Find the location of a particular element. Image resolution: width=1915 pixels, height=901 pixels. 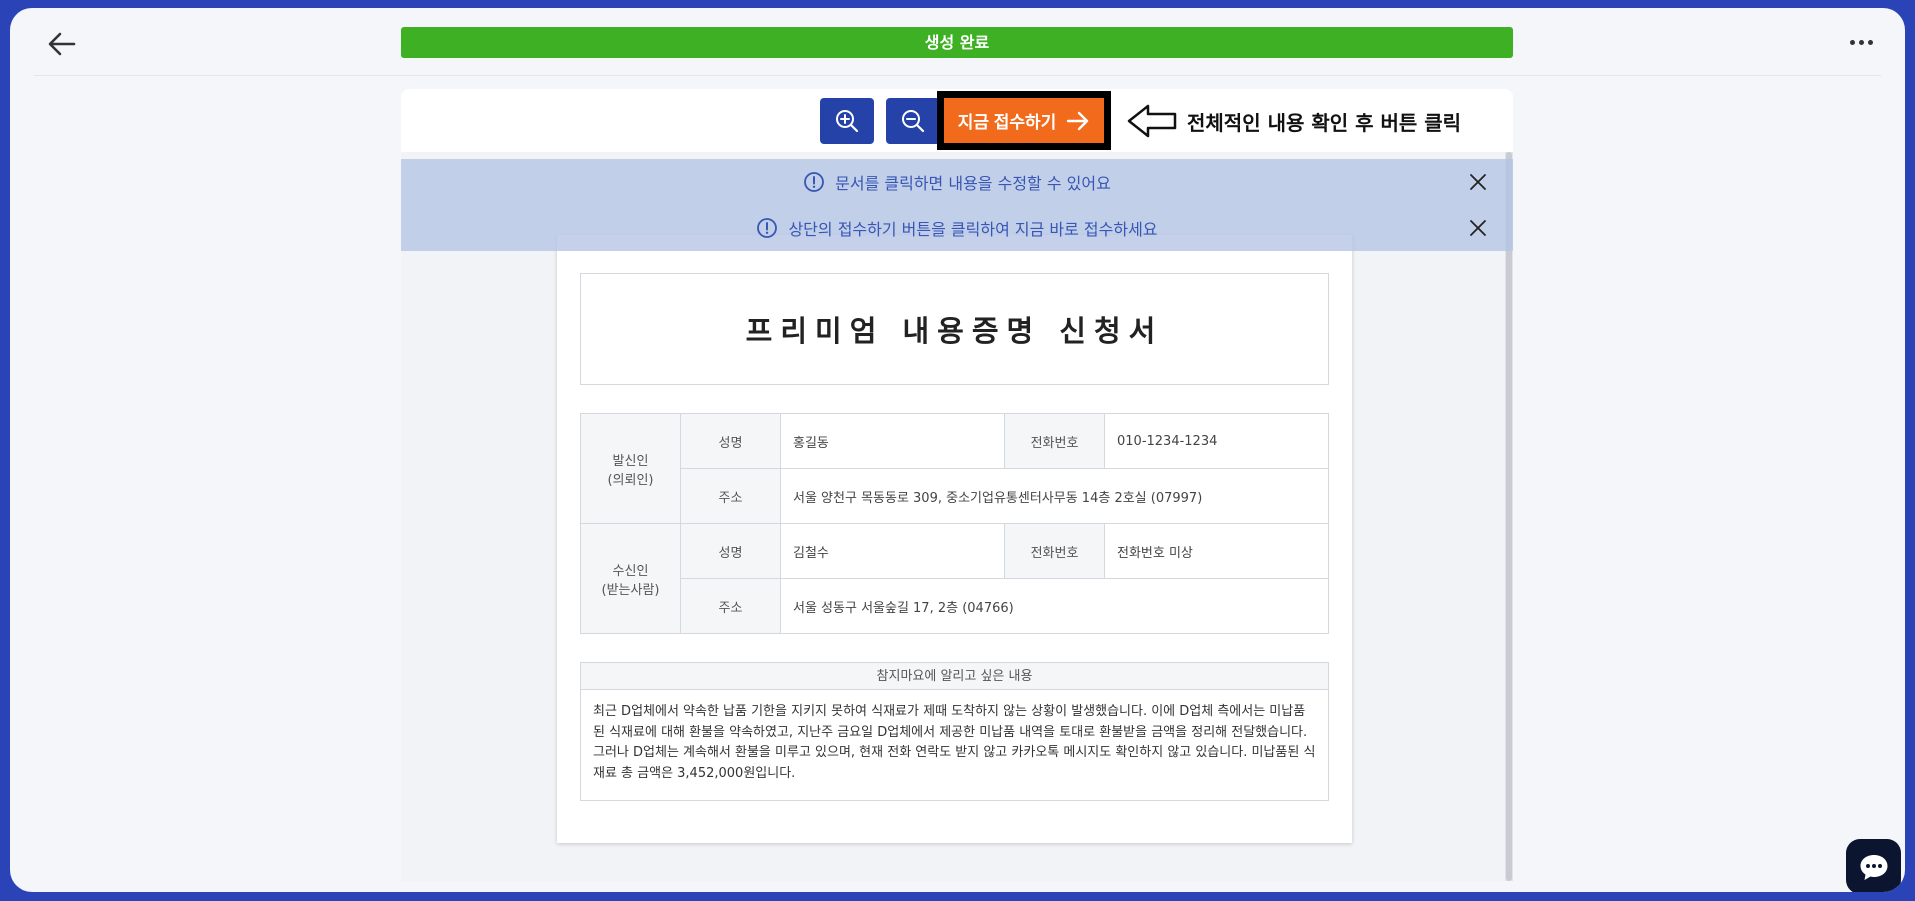

zoom-out-button is located at coordinates (913, 121).